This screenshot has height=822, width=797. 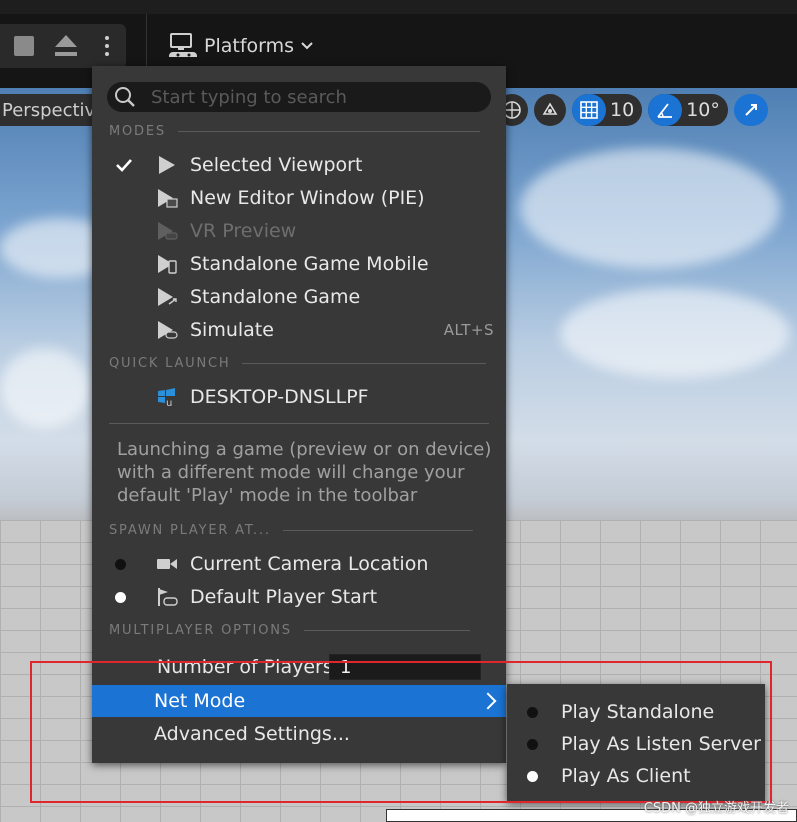 What do you see at coordinates (125, 97) in the screenshot?
I see `search-icon` at bounding box center [125, 97].